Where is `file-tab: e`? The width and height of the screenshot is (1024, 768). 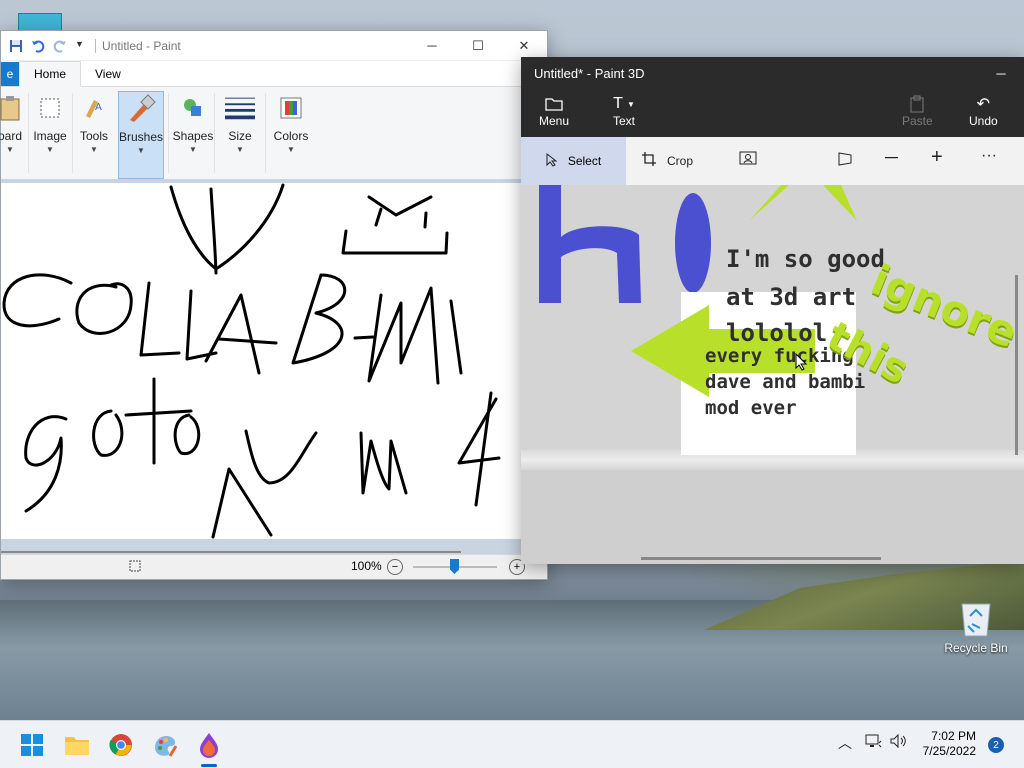
file-tab: e is located at coordinates (10, 74).